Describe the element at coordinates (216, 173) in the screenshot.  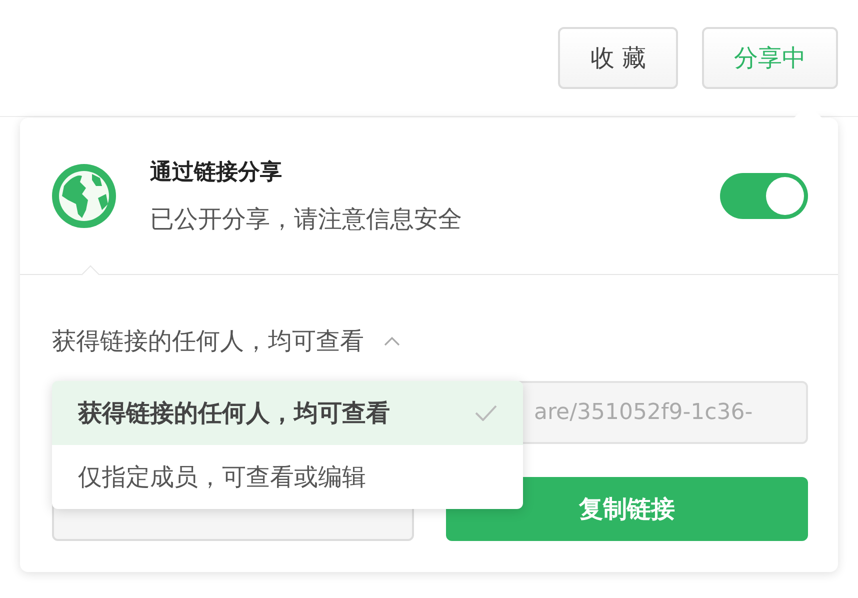
I see `share-title: 通过链接分享` at that location.